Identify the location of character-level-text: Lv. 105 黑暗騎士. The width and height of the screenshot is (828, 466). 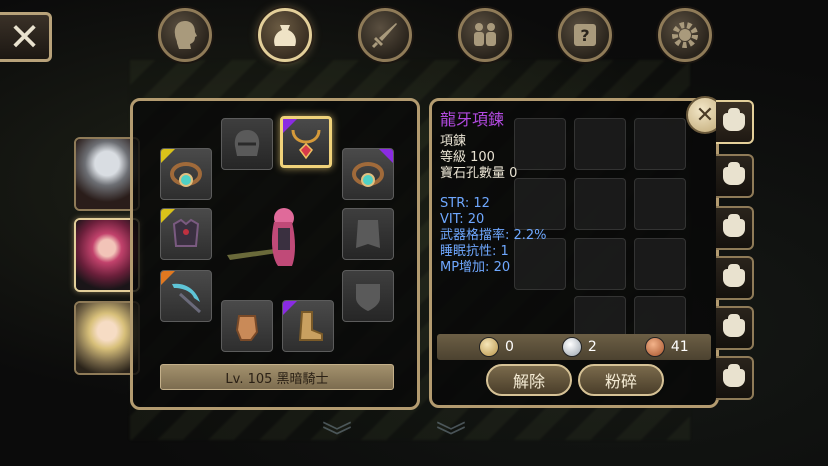
(277, 379).